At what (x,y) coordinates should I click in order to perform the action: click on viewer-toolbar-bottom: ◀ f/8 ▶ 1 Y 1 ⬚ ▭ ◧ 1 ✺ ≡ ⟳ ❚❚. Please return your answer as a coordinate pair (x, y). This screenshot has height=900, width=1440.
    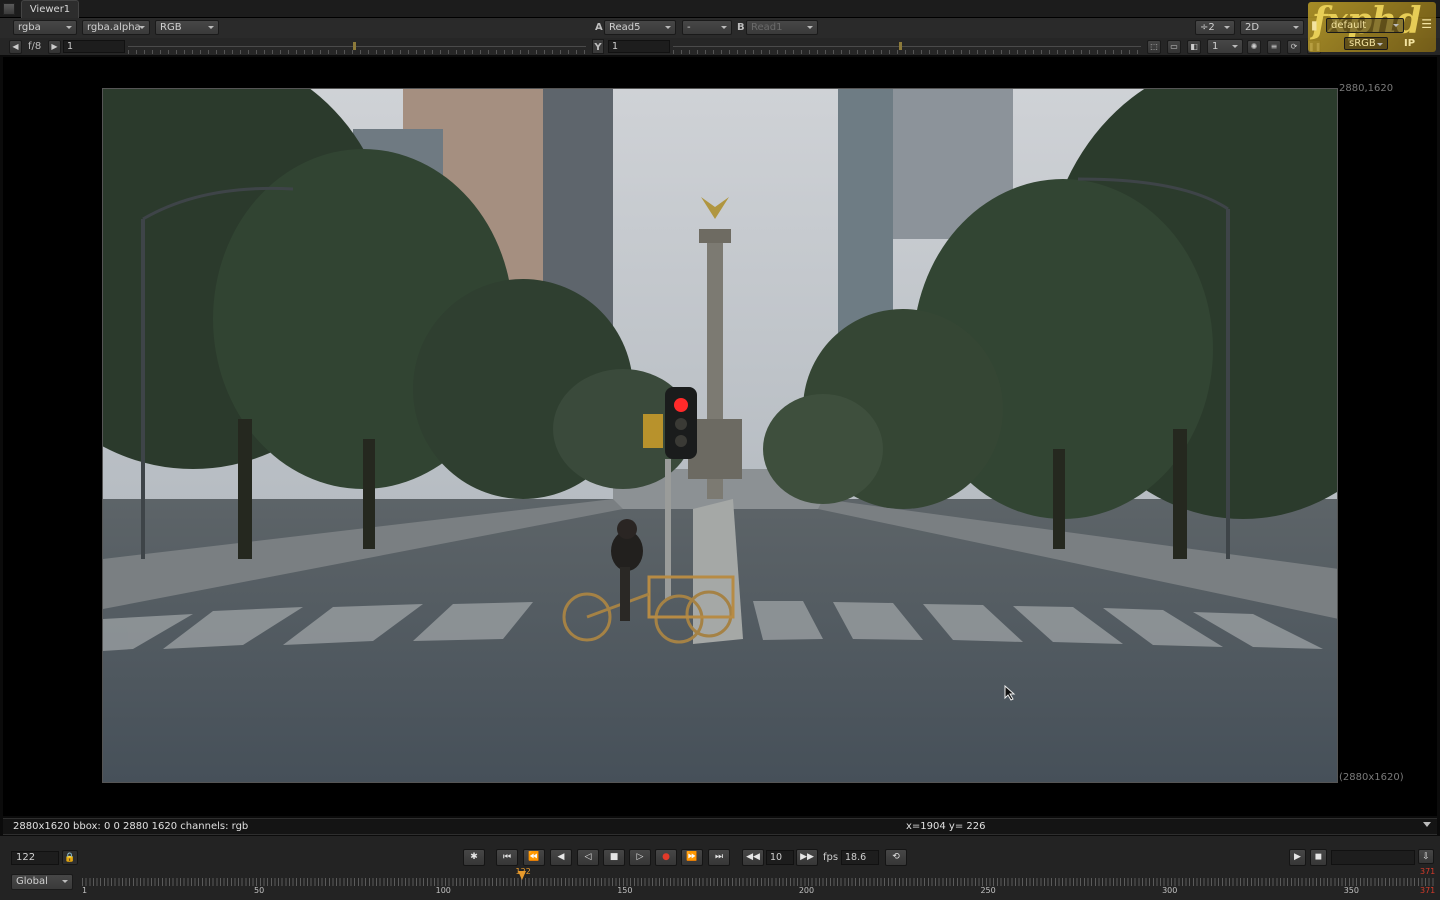
    Looking at the image, I should click on (720, 47).